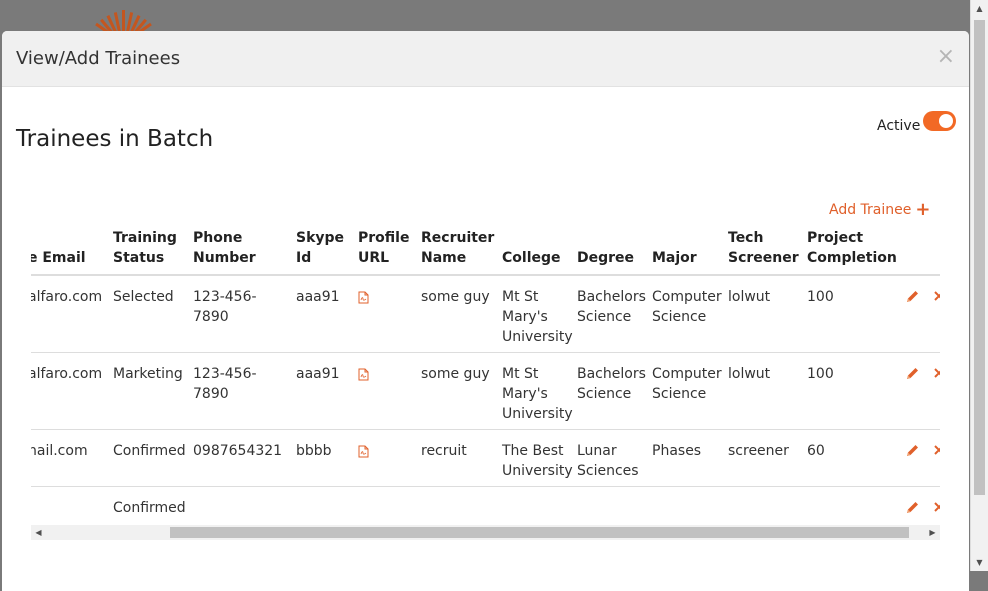  I want to click on header-degree: Degree, so click(605, 258).